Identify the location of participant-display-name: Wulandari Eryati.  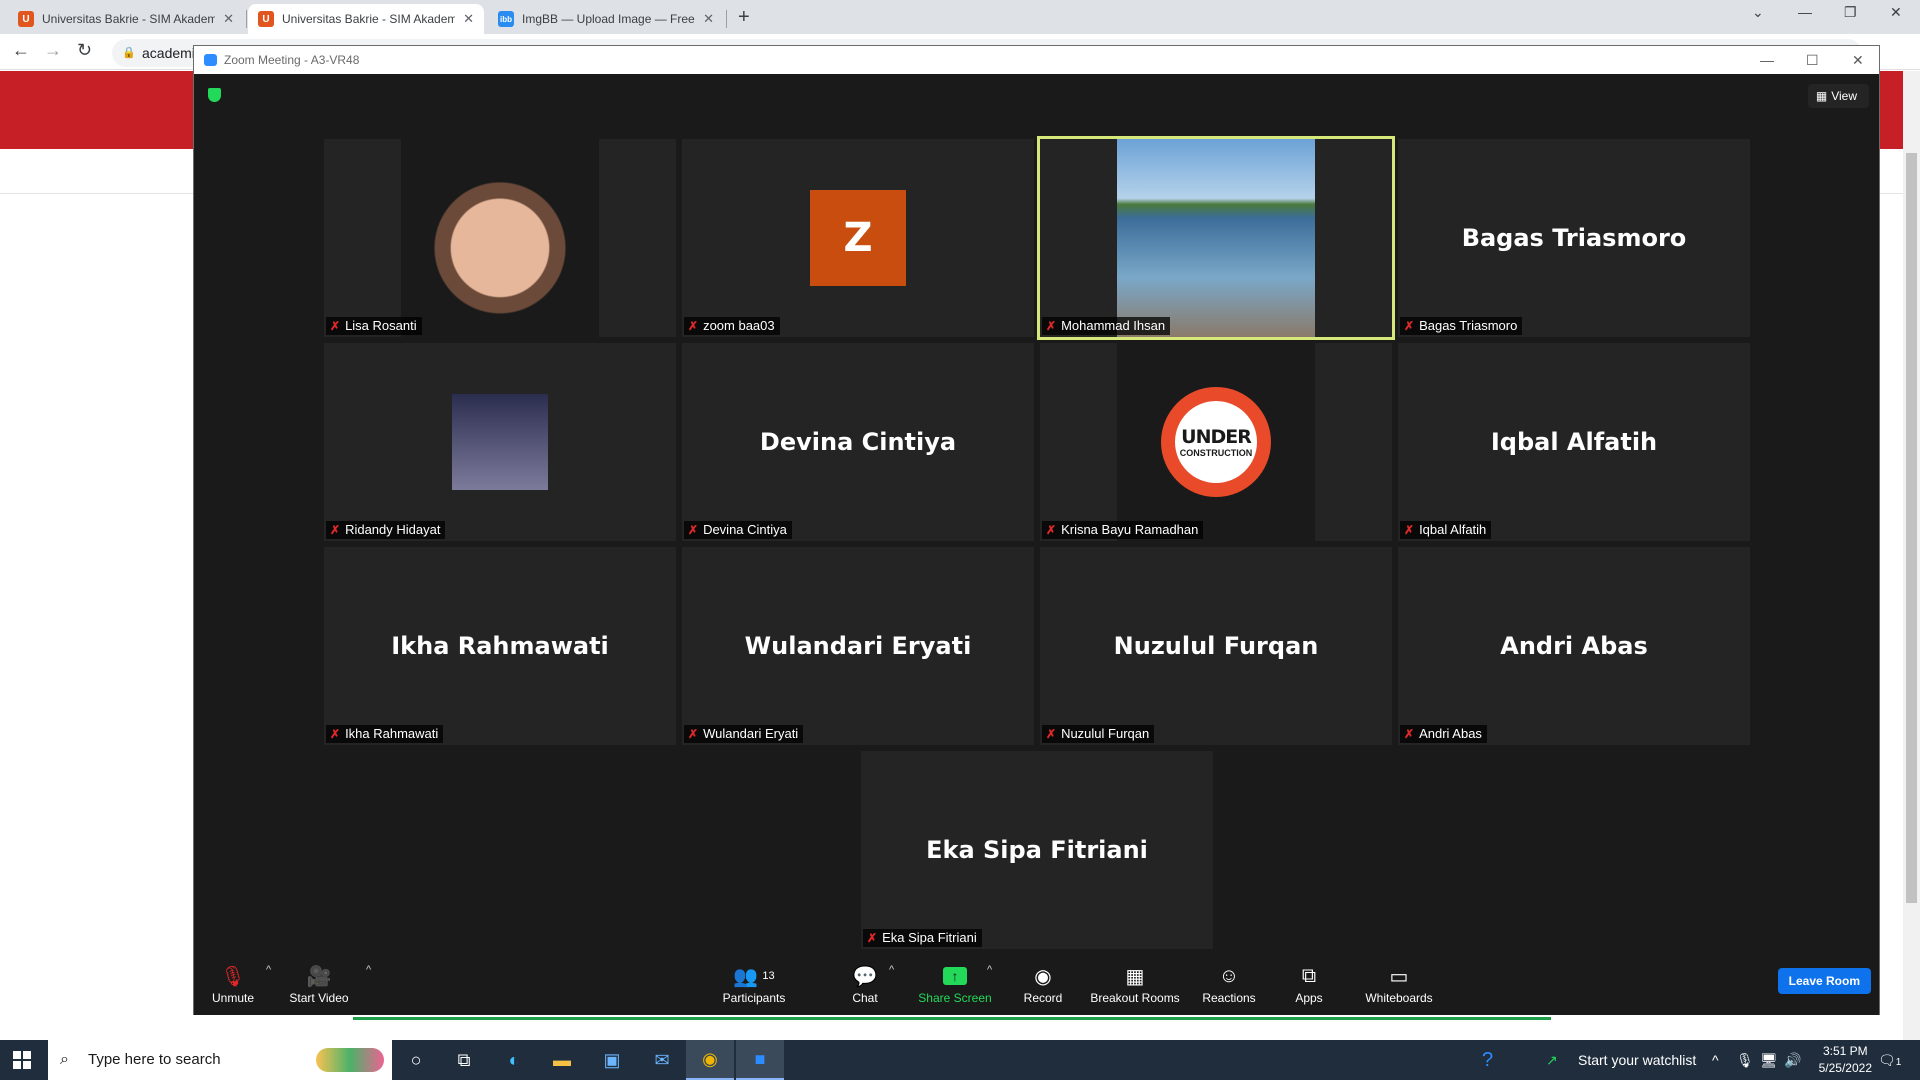
(858, 646).